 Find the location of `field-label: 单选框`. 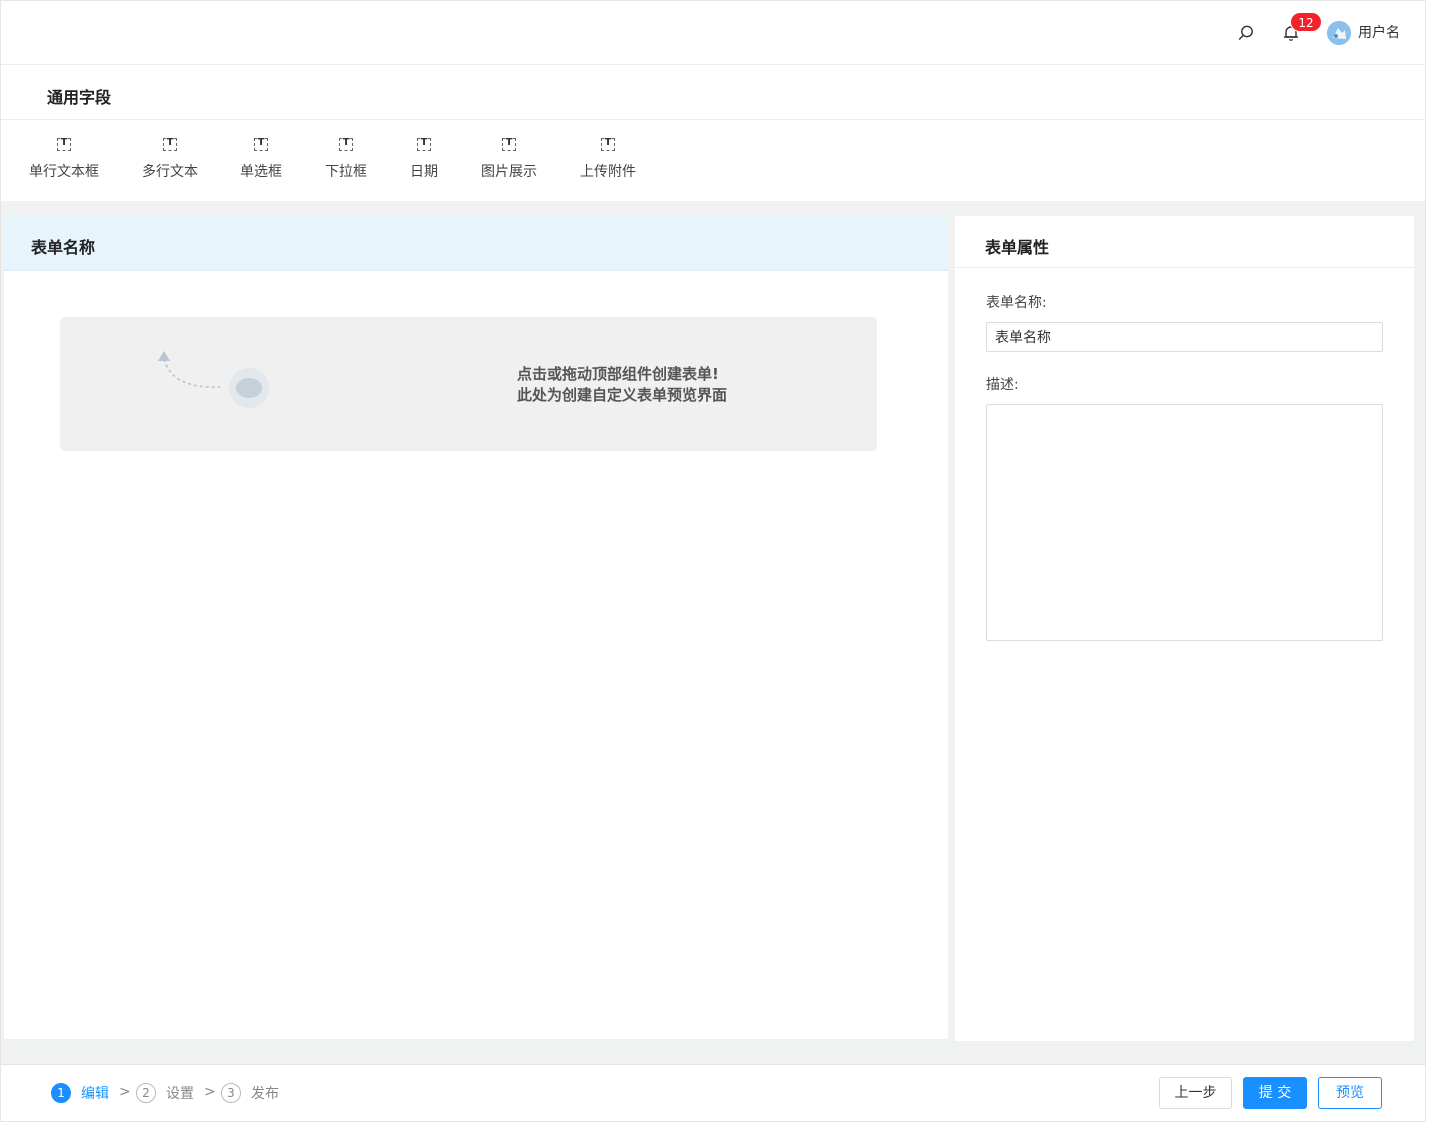

field-label: 单选框 is located at coordinates (261, 172).